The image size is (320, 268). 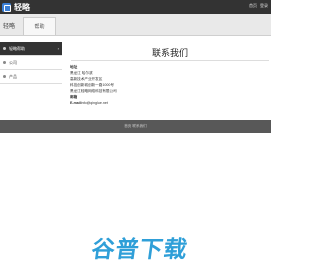 I want to click on logo-text: 轻略, so click(x=22, y=7).